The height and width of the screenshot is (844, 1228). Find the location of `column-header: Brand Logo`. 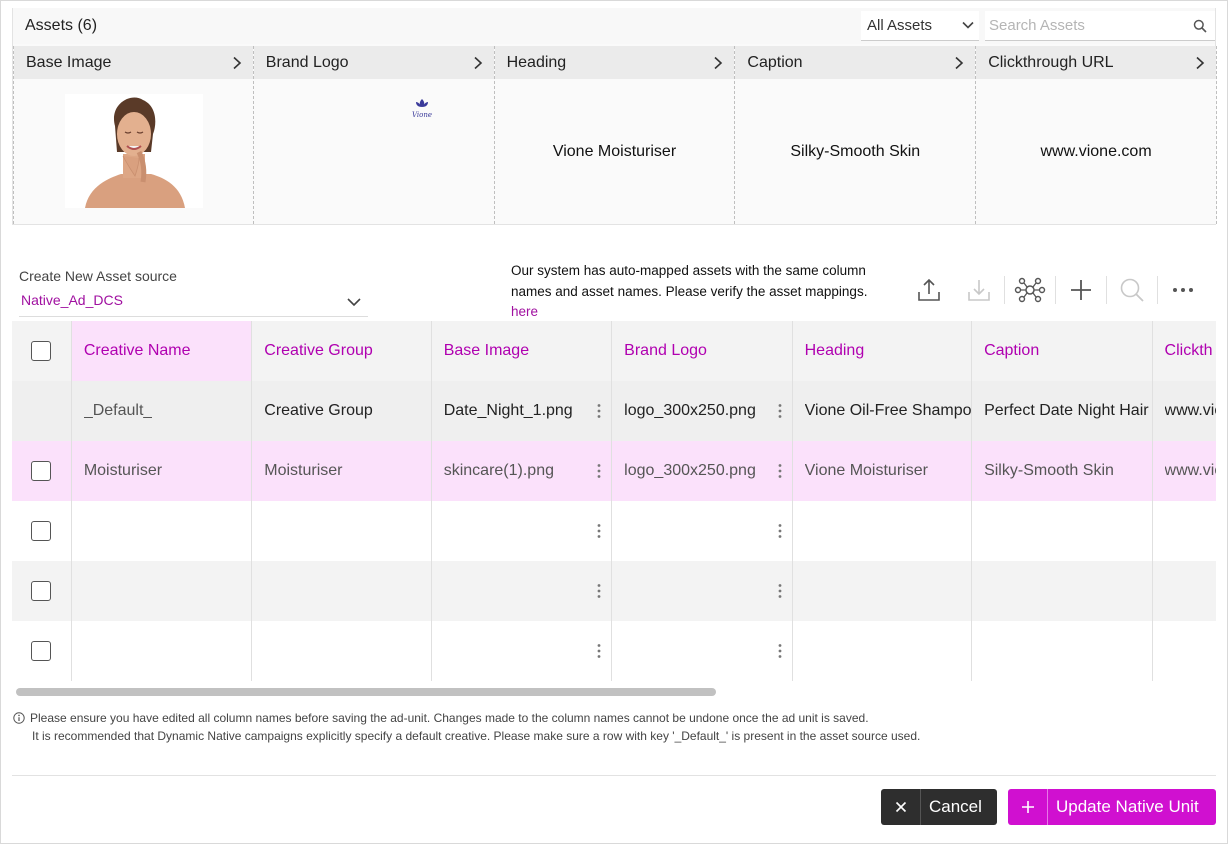

column-header: Brand Logo is located at coordinates (702, 351).